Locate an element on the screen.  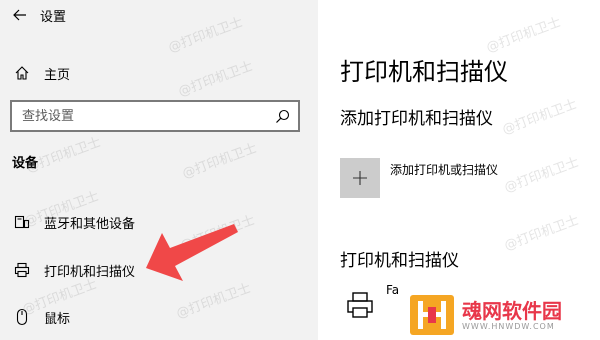
add-section-title: 添加打印机和扫描仪 is located at coordinates (416, 119).